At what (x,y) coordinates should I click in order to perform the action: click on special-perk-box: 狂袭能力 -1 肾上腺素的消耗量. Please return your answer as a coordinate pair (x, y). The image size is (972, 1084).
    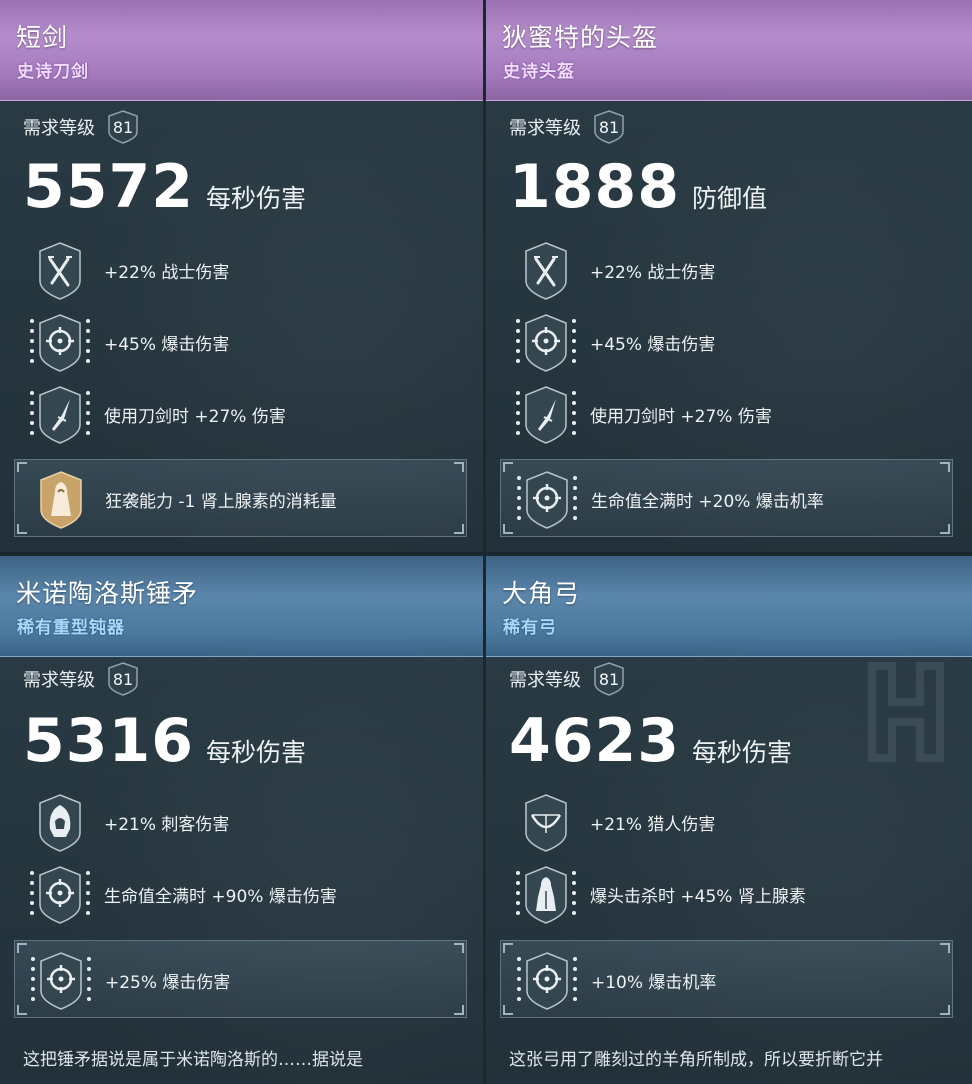
    Looking at the image, I should click on (240, 498).